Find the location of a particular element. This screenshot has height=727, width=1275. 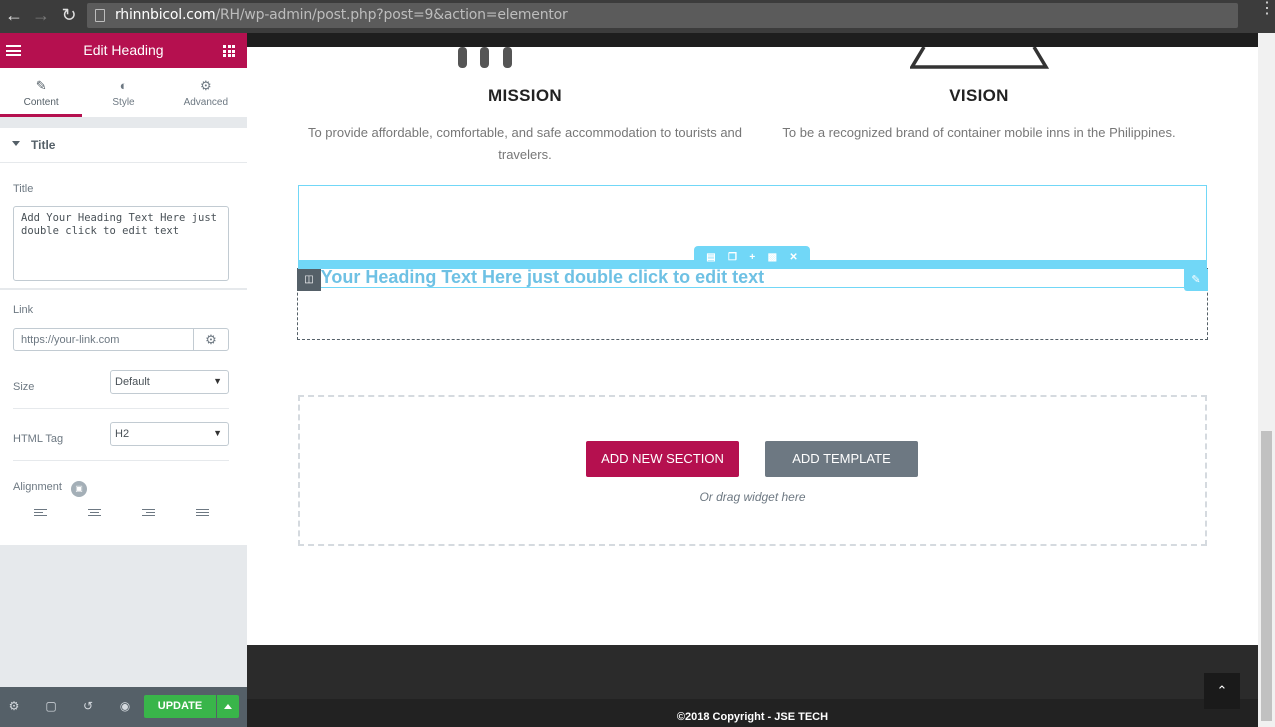

html-tag-select-value: H2 is located at coordinates (122, 434).